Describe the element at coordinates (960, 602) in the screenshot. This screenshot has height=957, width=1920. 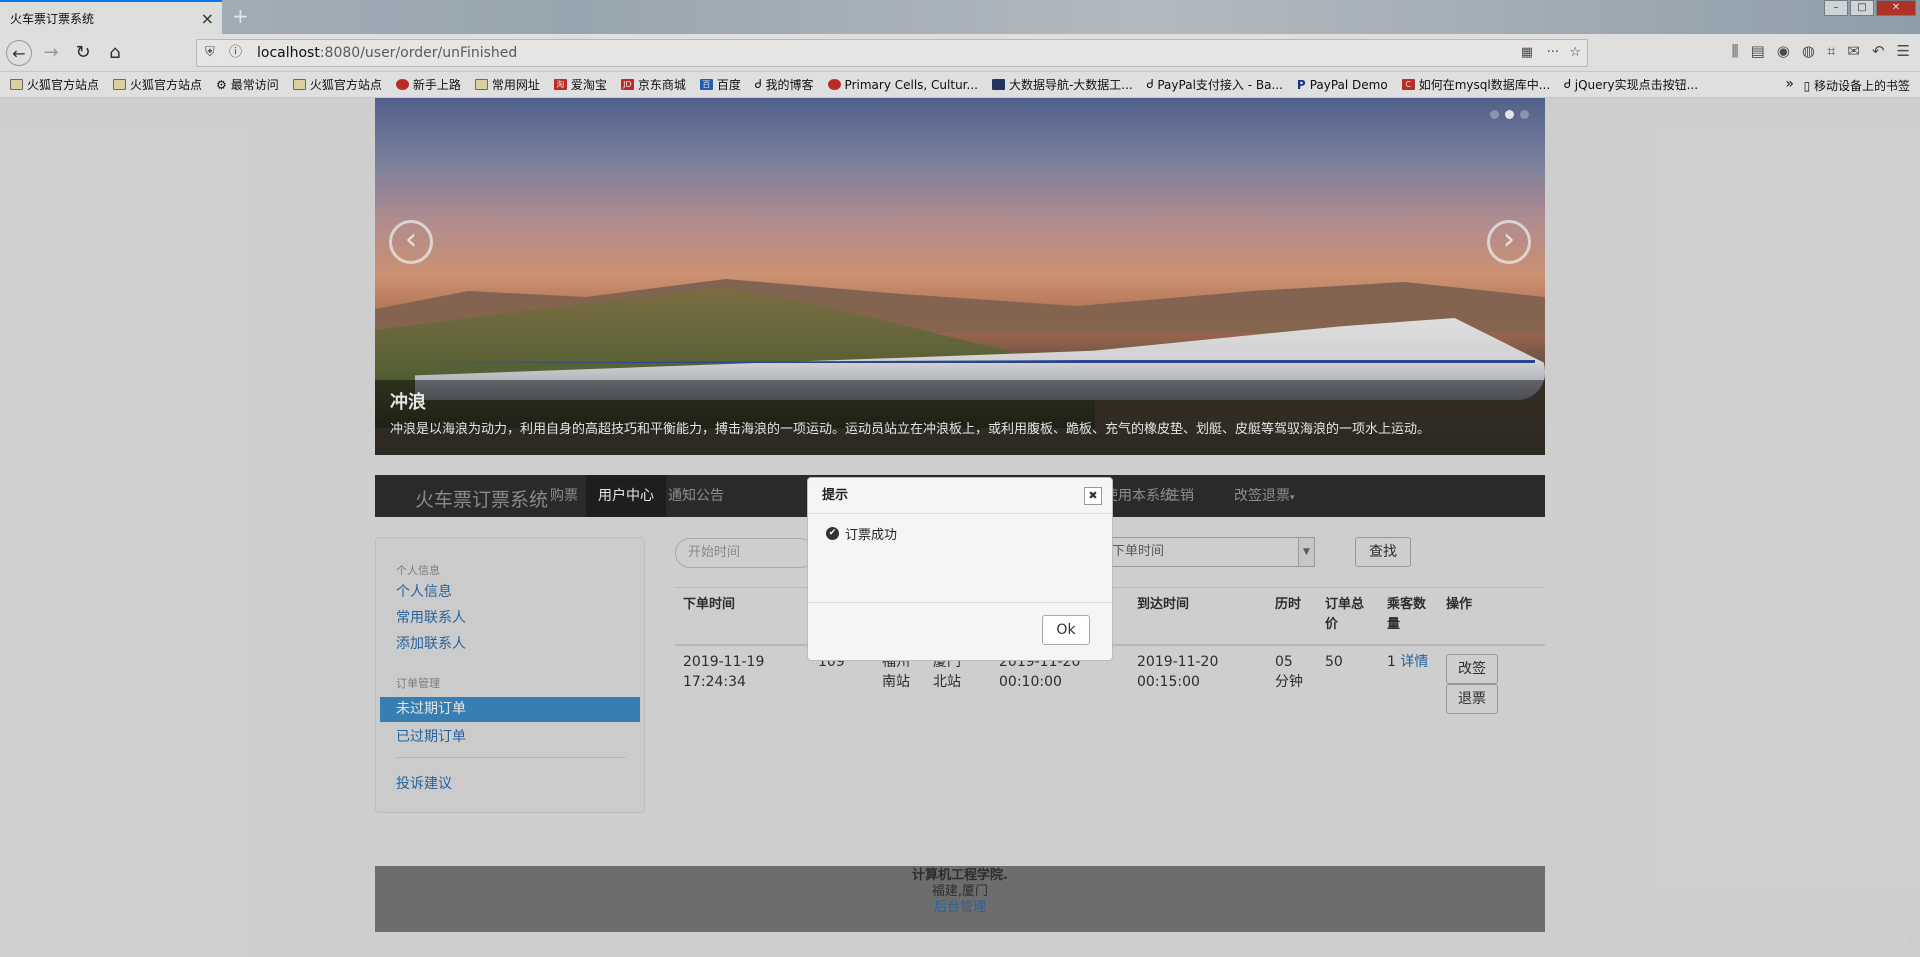
I see `modal-divider` at that location.